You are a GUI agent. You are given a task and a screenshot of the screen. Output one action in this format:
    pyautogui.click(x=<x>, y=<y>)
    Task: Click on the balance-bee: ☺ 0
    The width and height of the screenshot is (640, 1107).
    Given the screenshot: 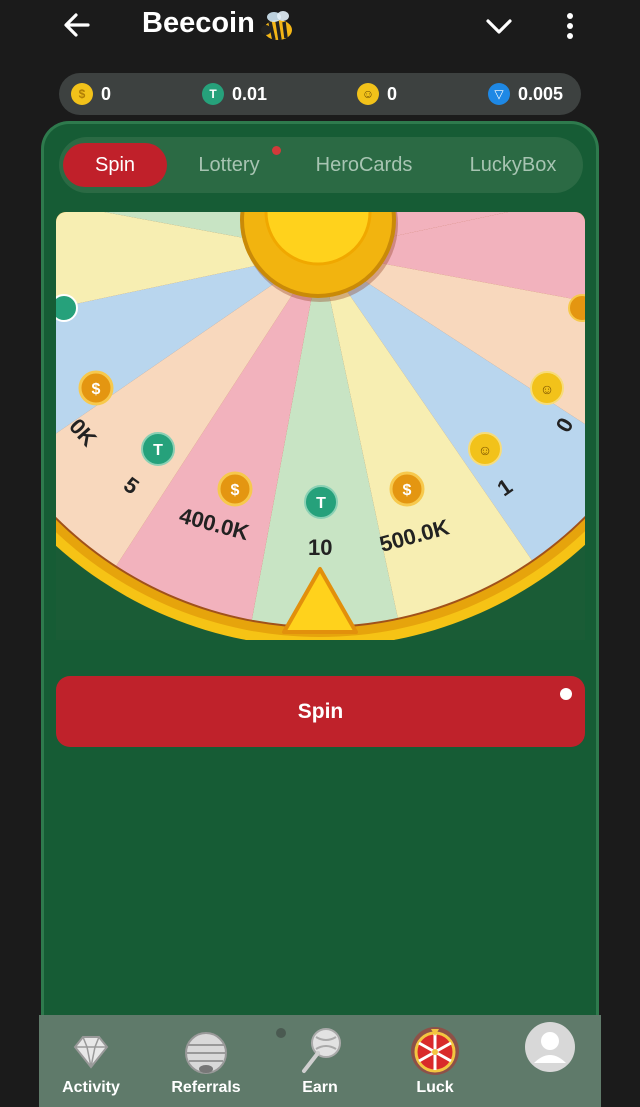 What is the action you would take?
    pyautogui.click(x=377, y=94)
    